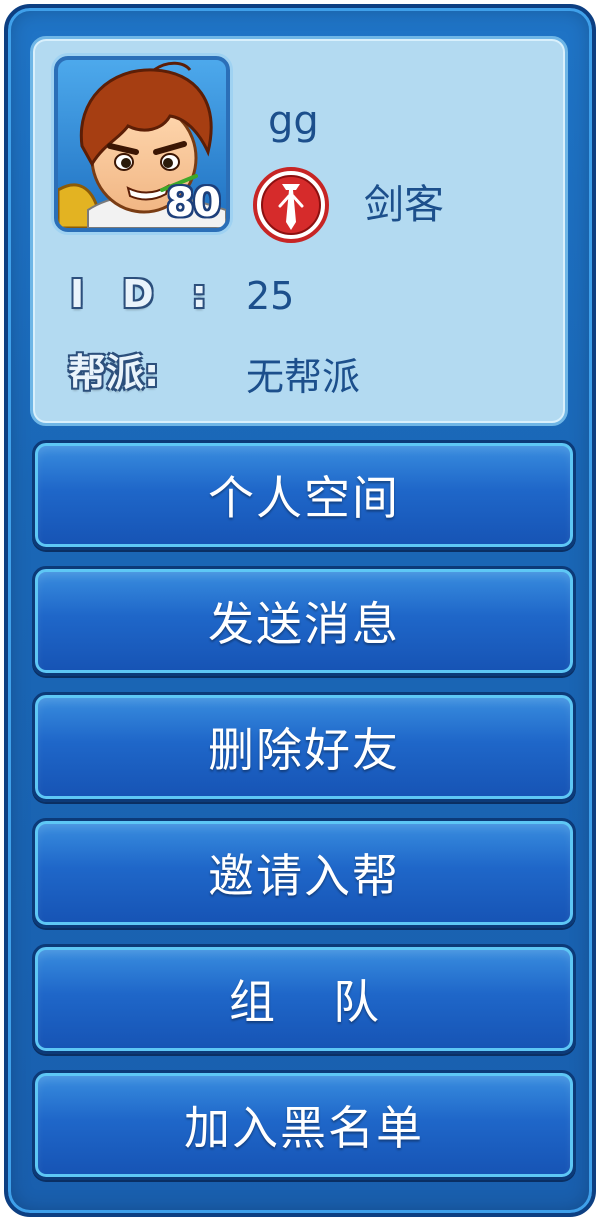 The image size is (600, 1221). I want to click on invite-to-guild-button: 邀请入帮, so click(304, 873).